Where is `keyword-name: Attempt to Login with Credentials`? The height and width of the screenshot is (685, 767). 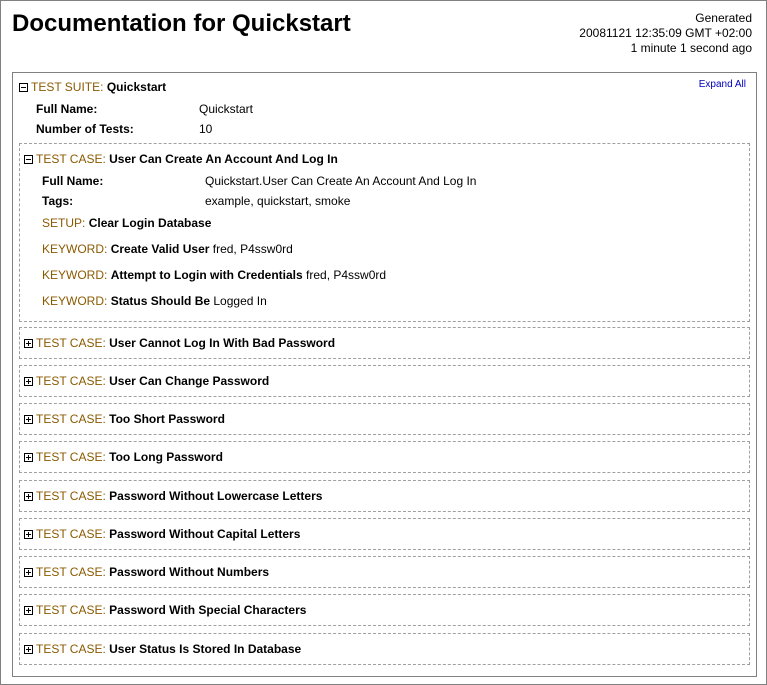 keyword-name: Attempt to Login with Credentials is located at coordinates (206, 275).